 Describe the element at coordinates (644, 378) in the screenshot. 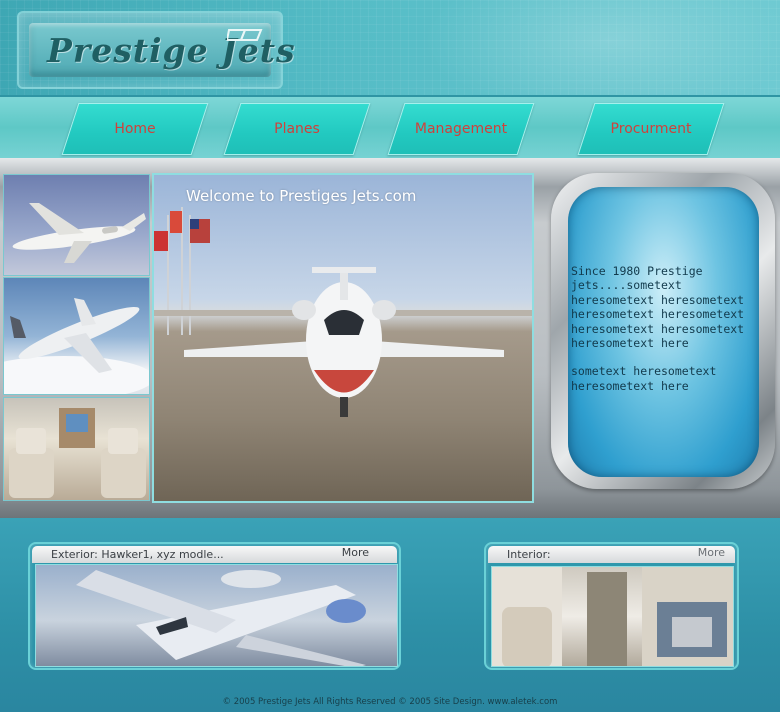

I see `intro-paragraph-2: sometext heresometext heresometext here` at that location.